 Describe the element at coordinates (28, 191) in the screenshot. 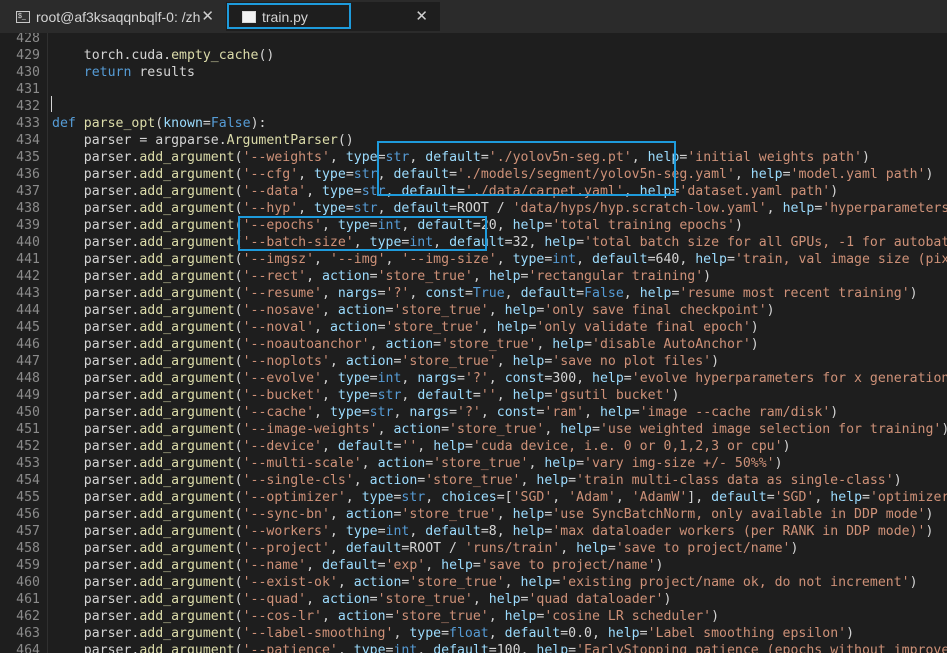

I see `line-number: 437` at that location.